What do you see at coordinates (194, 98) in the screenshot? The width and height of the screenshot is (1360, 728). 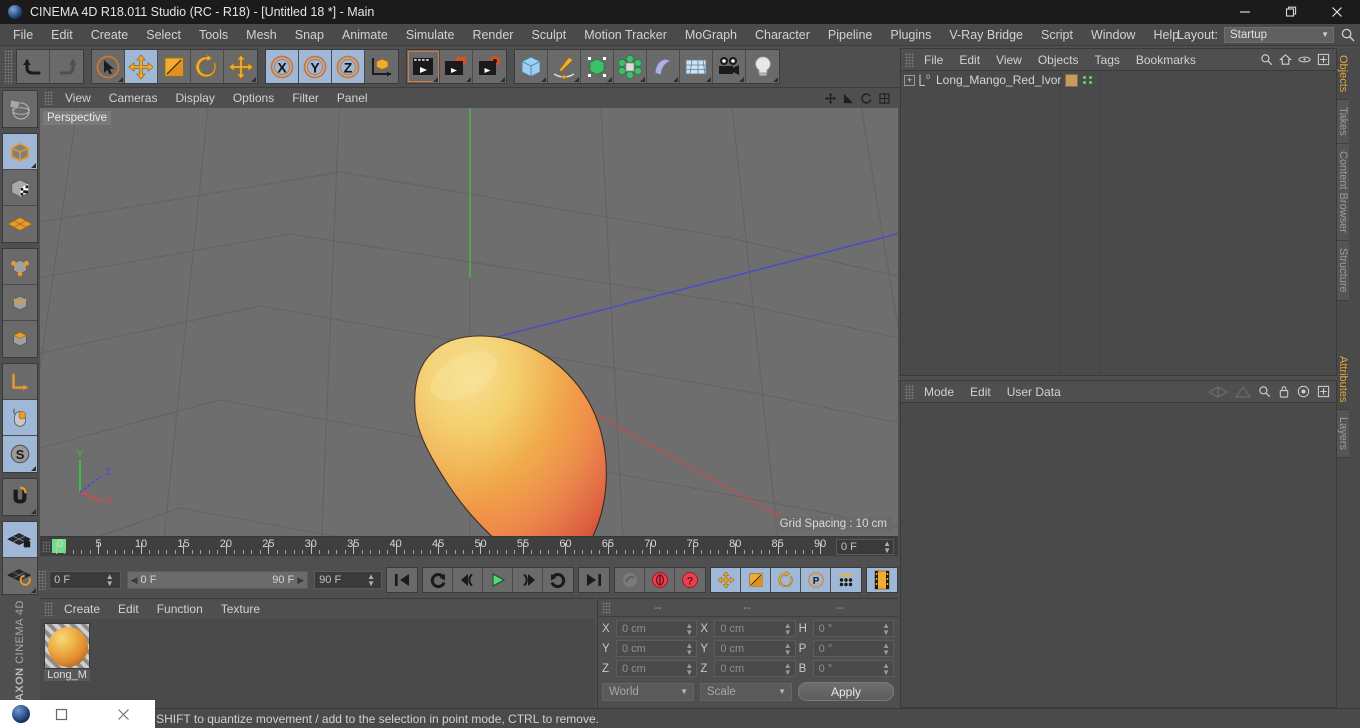 I see `viewport-menu-display: Display` at bounding box center [194, 98].